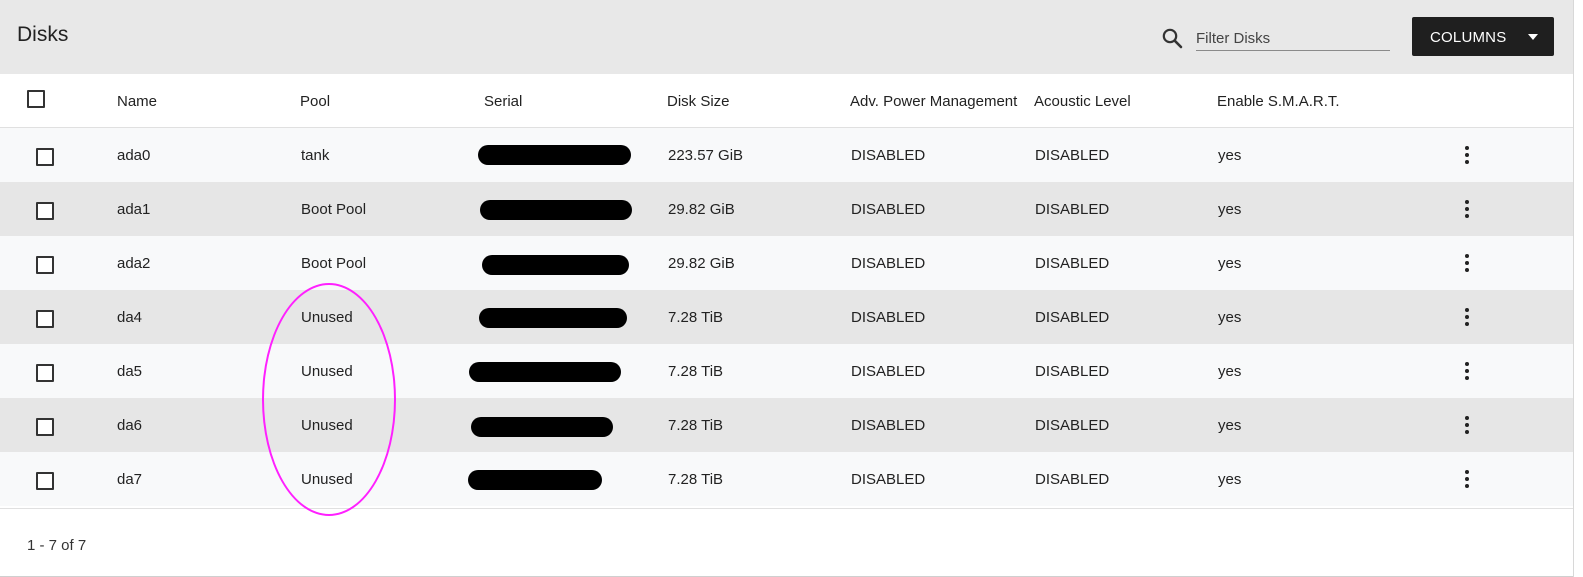 This screenshot has height=577, width=1583. Describe the element at coordinates (786, 542) in the screenshot. I see `table-footer: 1 - 7 of 7` at that location.